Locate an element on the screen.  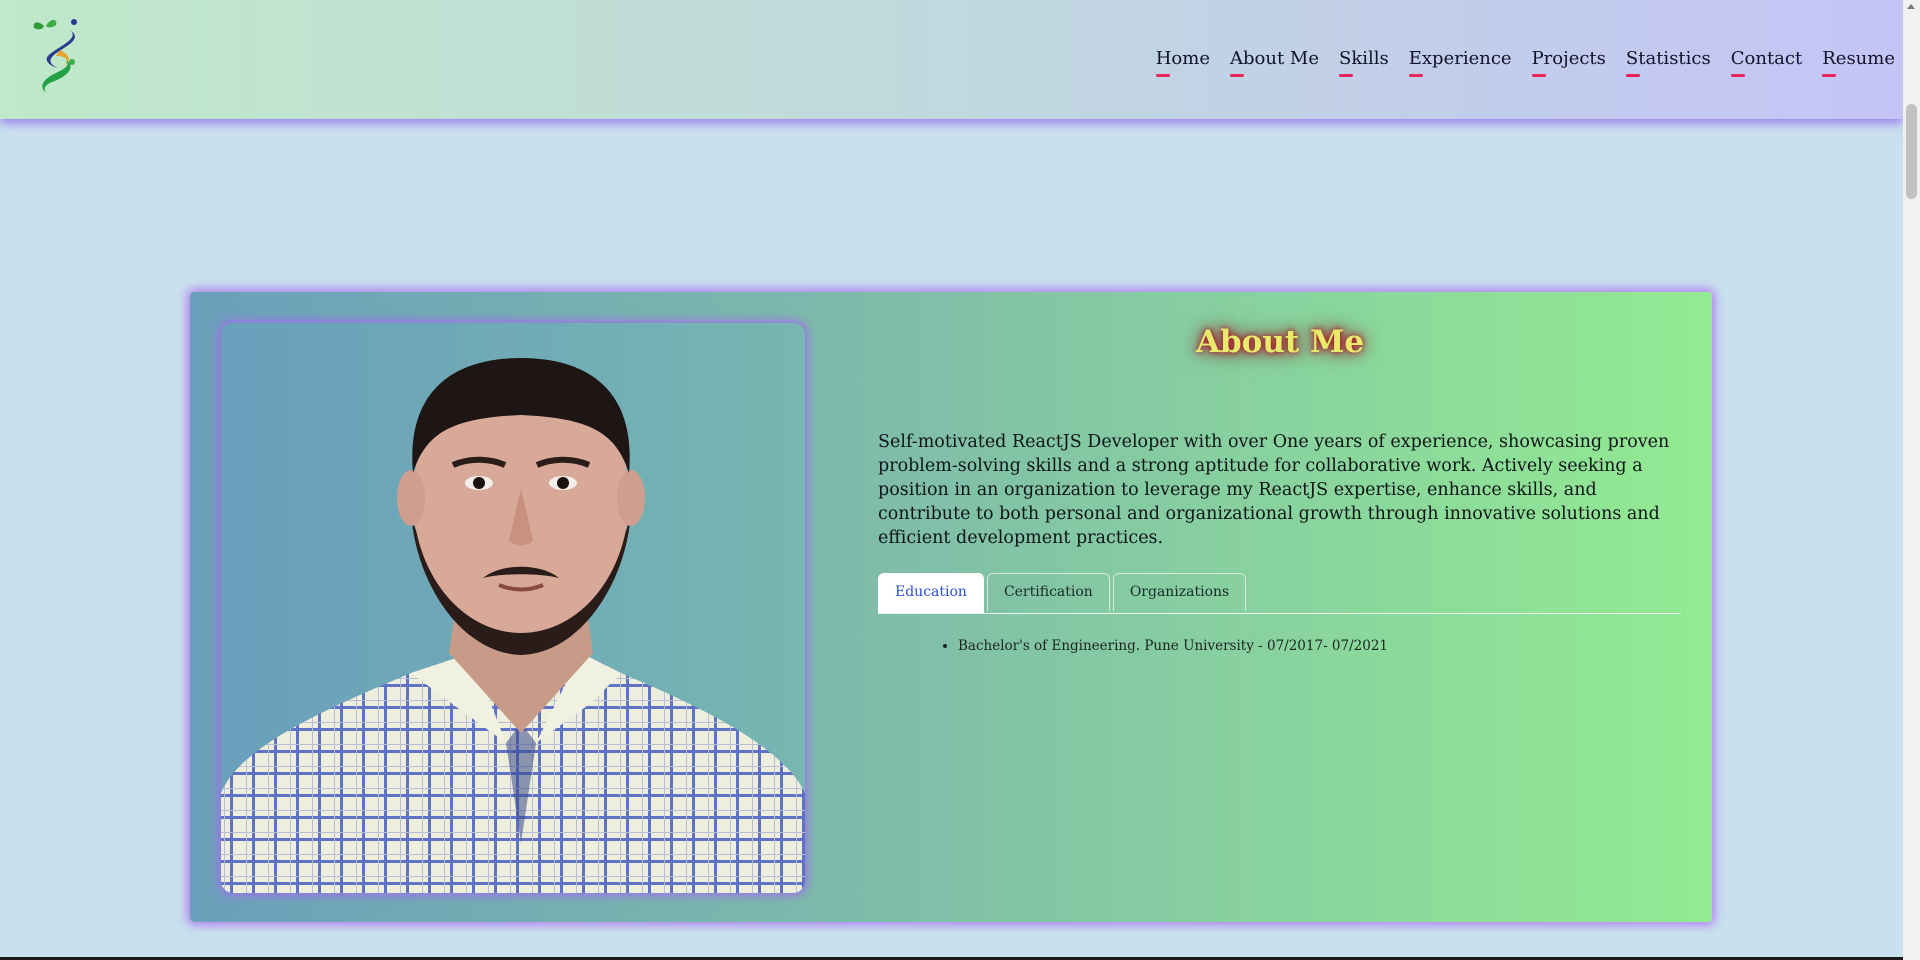
about-title: About Me is located at coordinates (1280, 342).